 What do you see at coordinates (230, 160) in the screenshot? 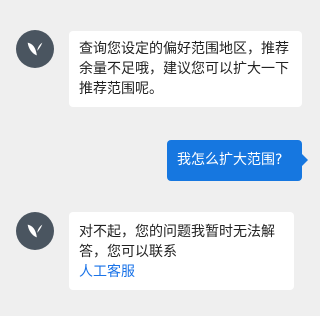
I see `user-message-text: 我怎么扩大范围?` at bounding box center [230, 160].